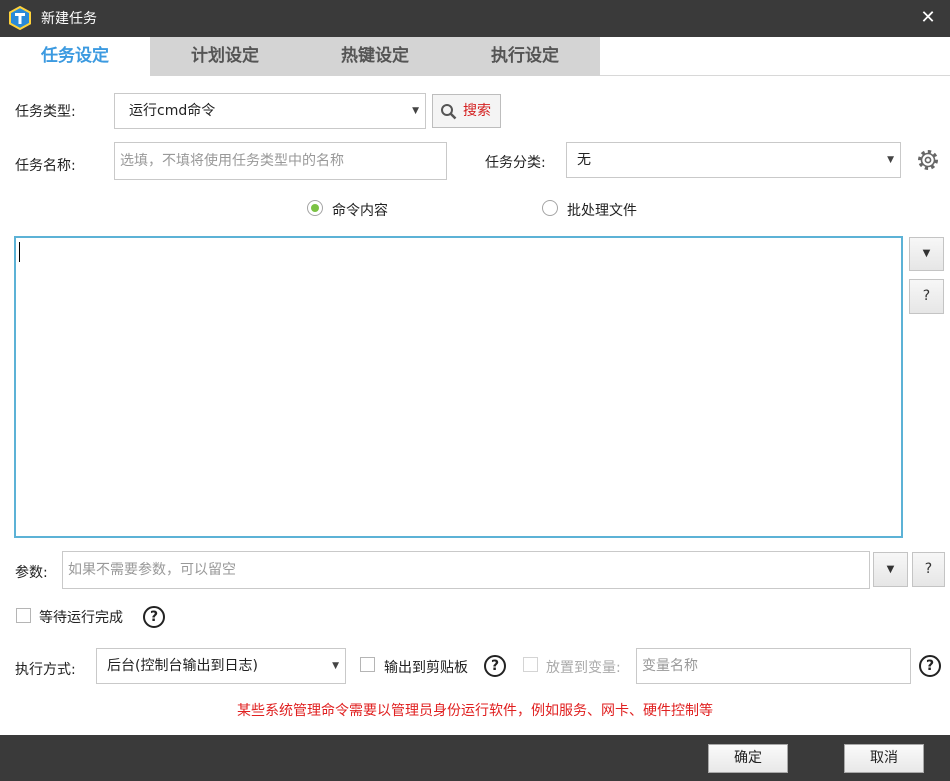 This screenshot has width=950, height=781. Describe the element at coordinates (45, 166) in the screenshot. I see `task-name-label: 任务名称:` at that location.